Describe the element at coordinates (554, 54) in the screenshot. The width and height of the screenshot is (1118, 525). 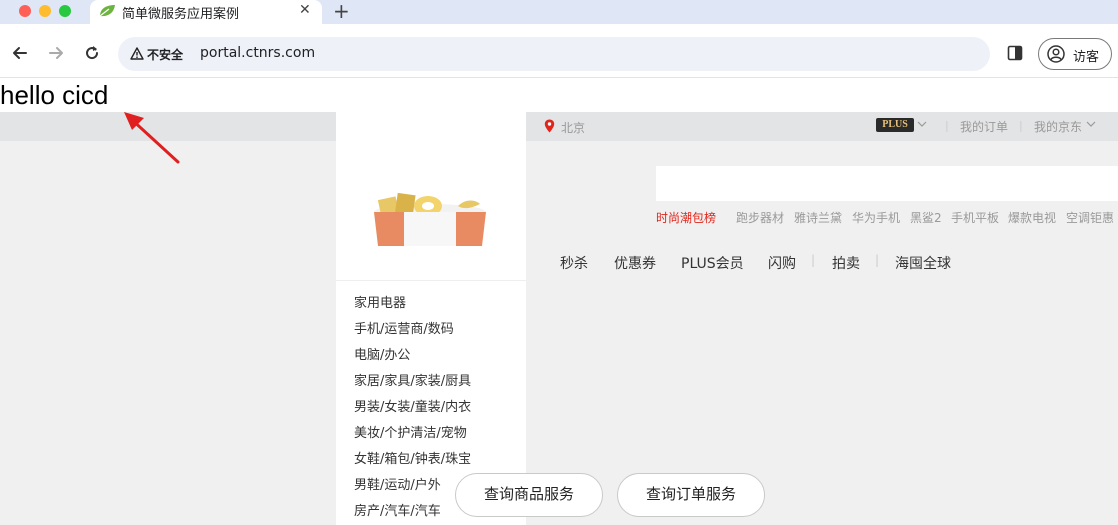
I see `address-bar: 不安全 portal.ctnrs.com` at that location.